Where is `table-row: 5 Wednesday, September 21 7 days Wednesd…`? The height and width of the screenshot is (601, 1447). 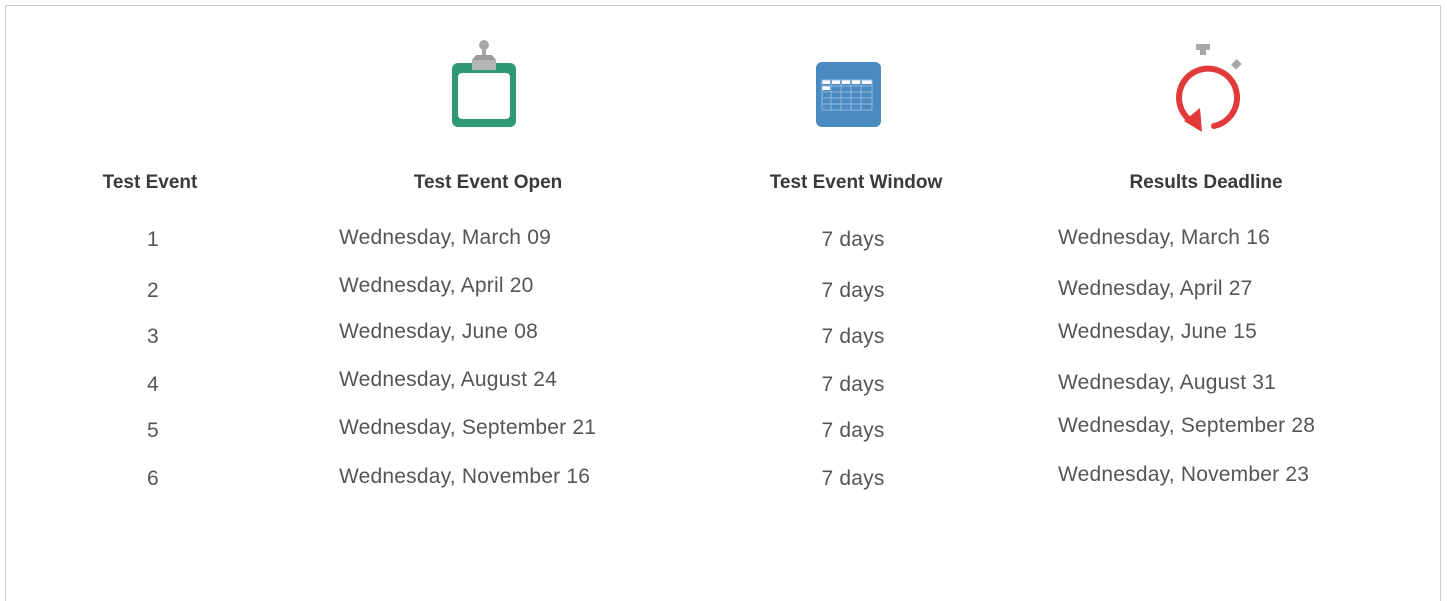 table-row: 5 Wednesday, September 21 7 days Wednesd… is located at coordinates (723, 430).